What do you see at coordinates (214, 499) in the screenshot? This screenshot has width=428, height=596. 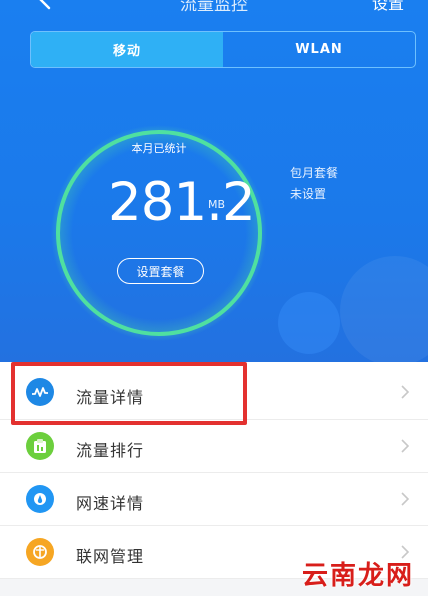 I see `menu-item-speed-detail: 网速详情` at bounding box center [214, 499].